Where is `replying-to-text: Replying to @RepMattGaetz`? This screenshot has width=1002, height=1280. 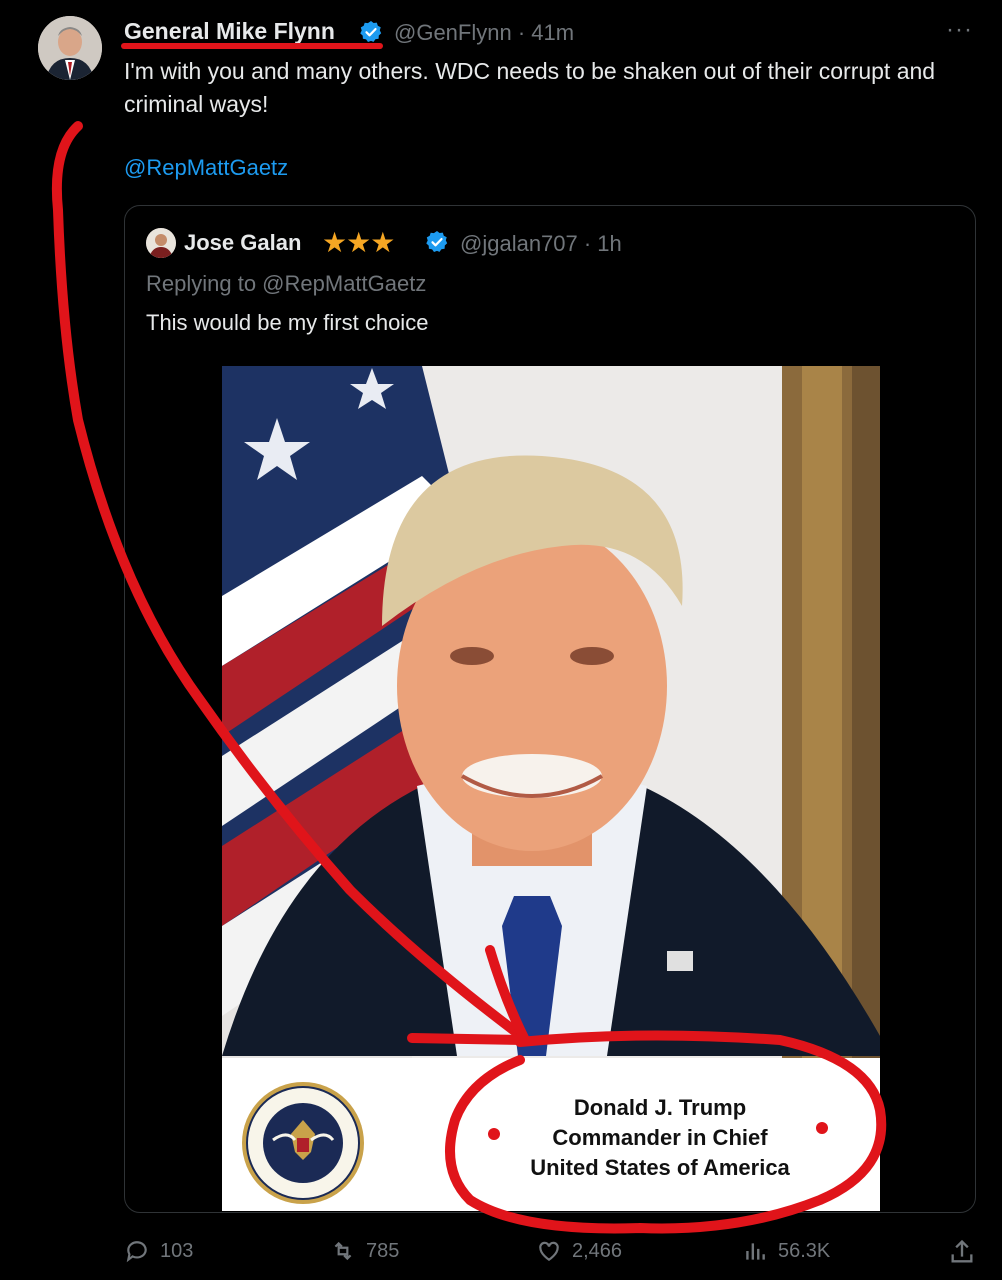 replying-to-text: Replying to @RepMattGaetz is located at coordinates (286, 283).